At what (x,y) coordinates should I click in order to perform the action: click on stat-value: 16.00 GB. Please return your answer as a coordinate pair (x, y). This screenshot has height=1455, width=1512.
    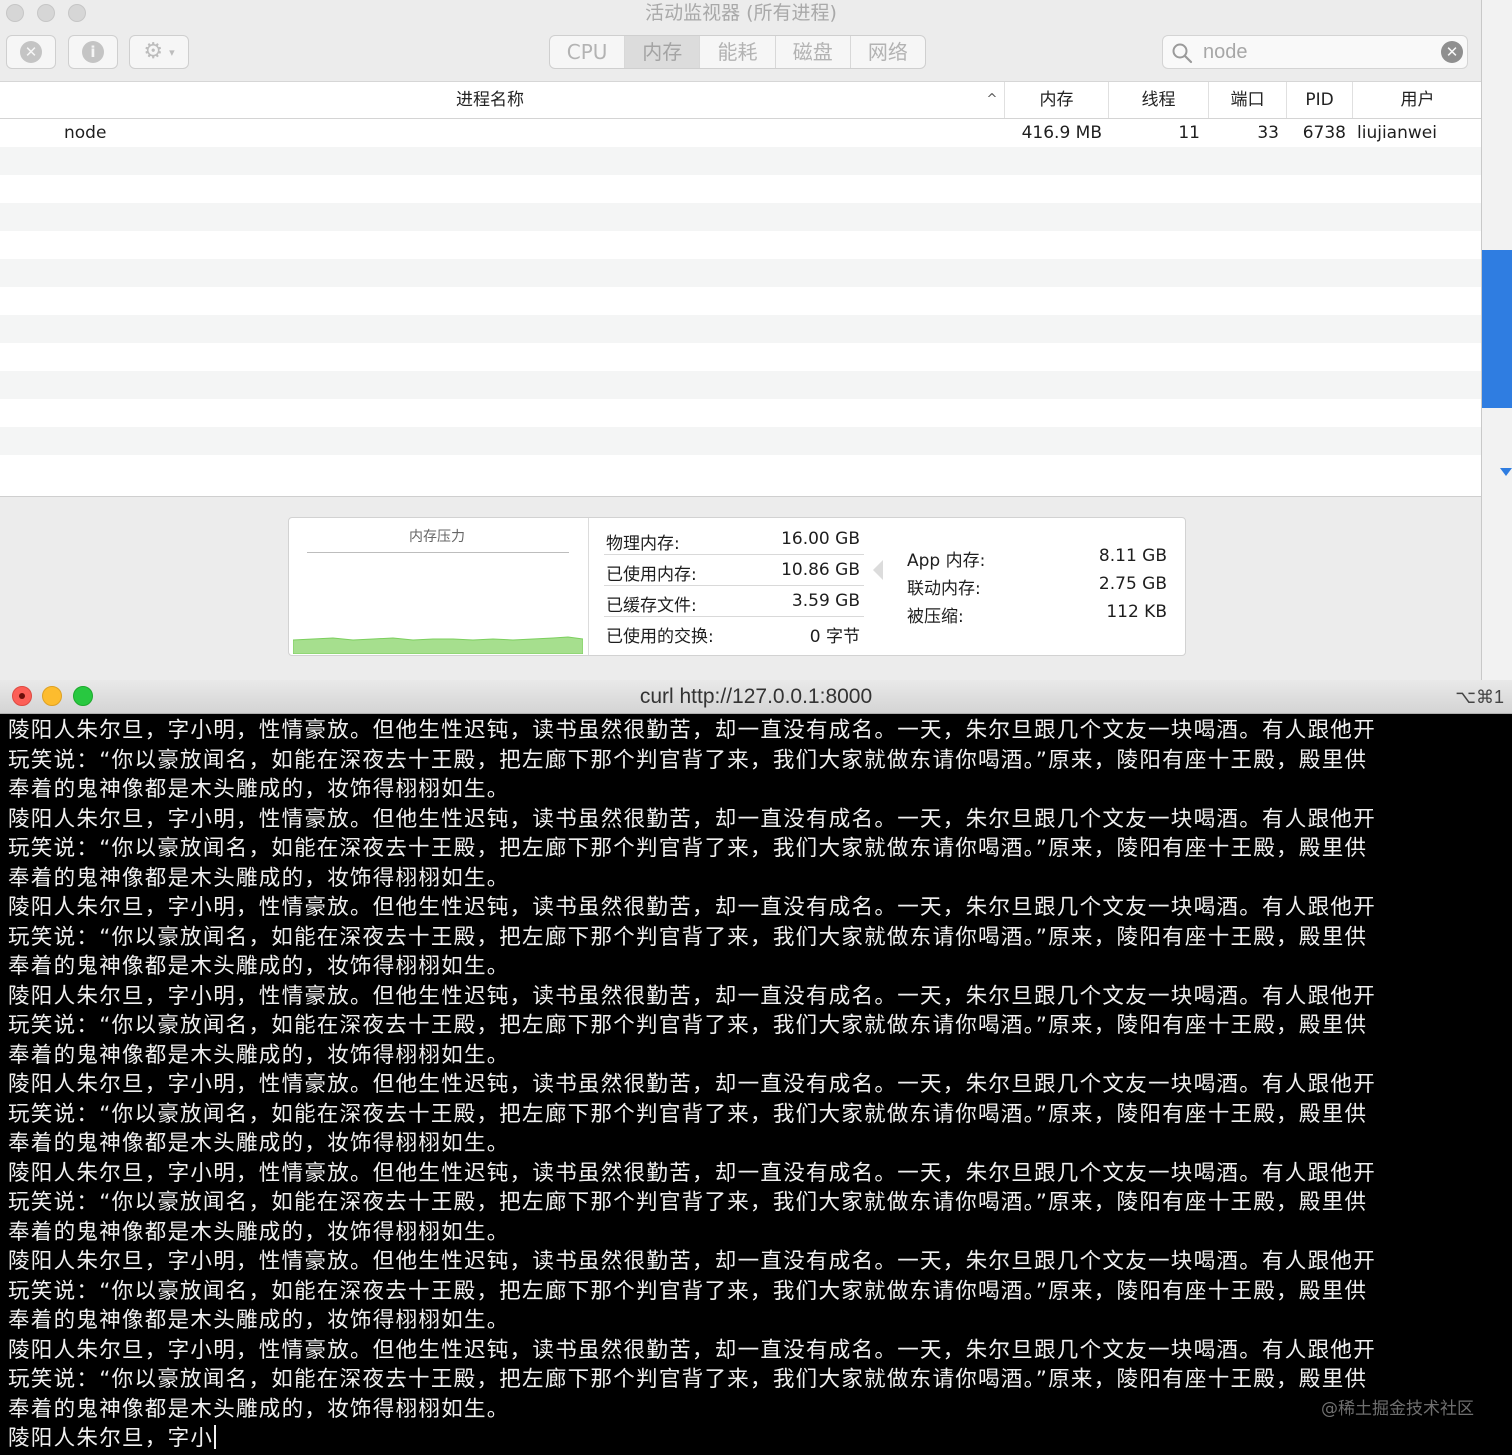
    Looking at the image, I should click on (820, 539).